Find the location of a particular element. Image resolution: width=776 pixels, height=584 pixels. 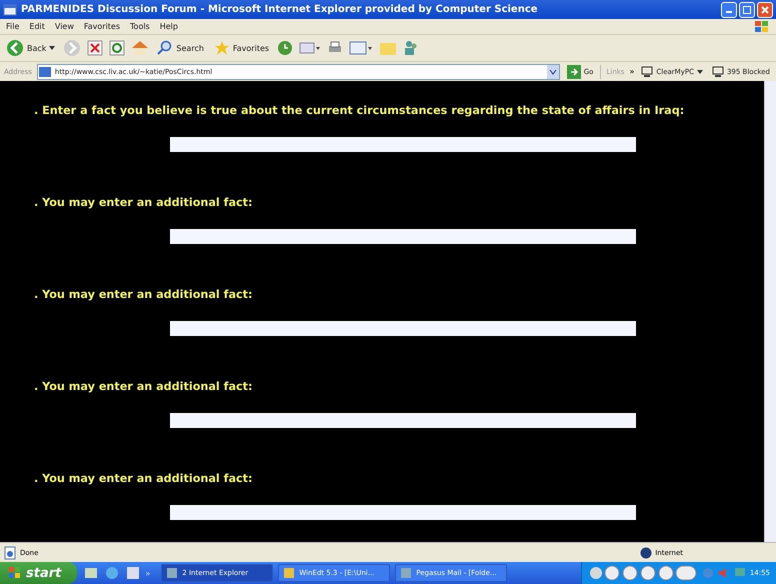

question-prompt: . Enter a fact you believe is true about the current circumstances regarding the state of affairs in Iraq: is located at coordinates (360, 110).